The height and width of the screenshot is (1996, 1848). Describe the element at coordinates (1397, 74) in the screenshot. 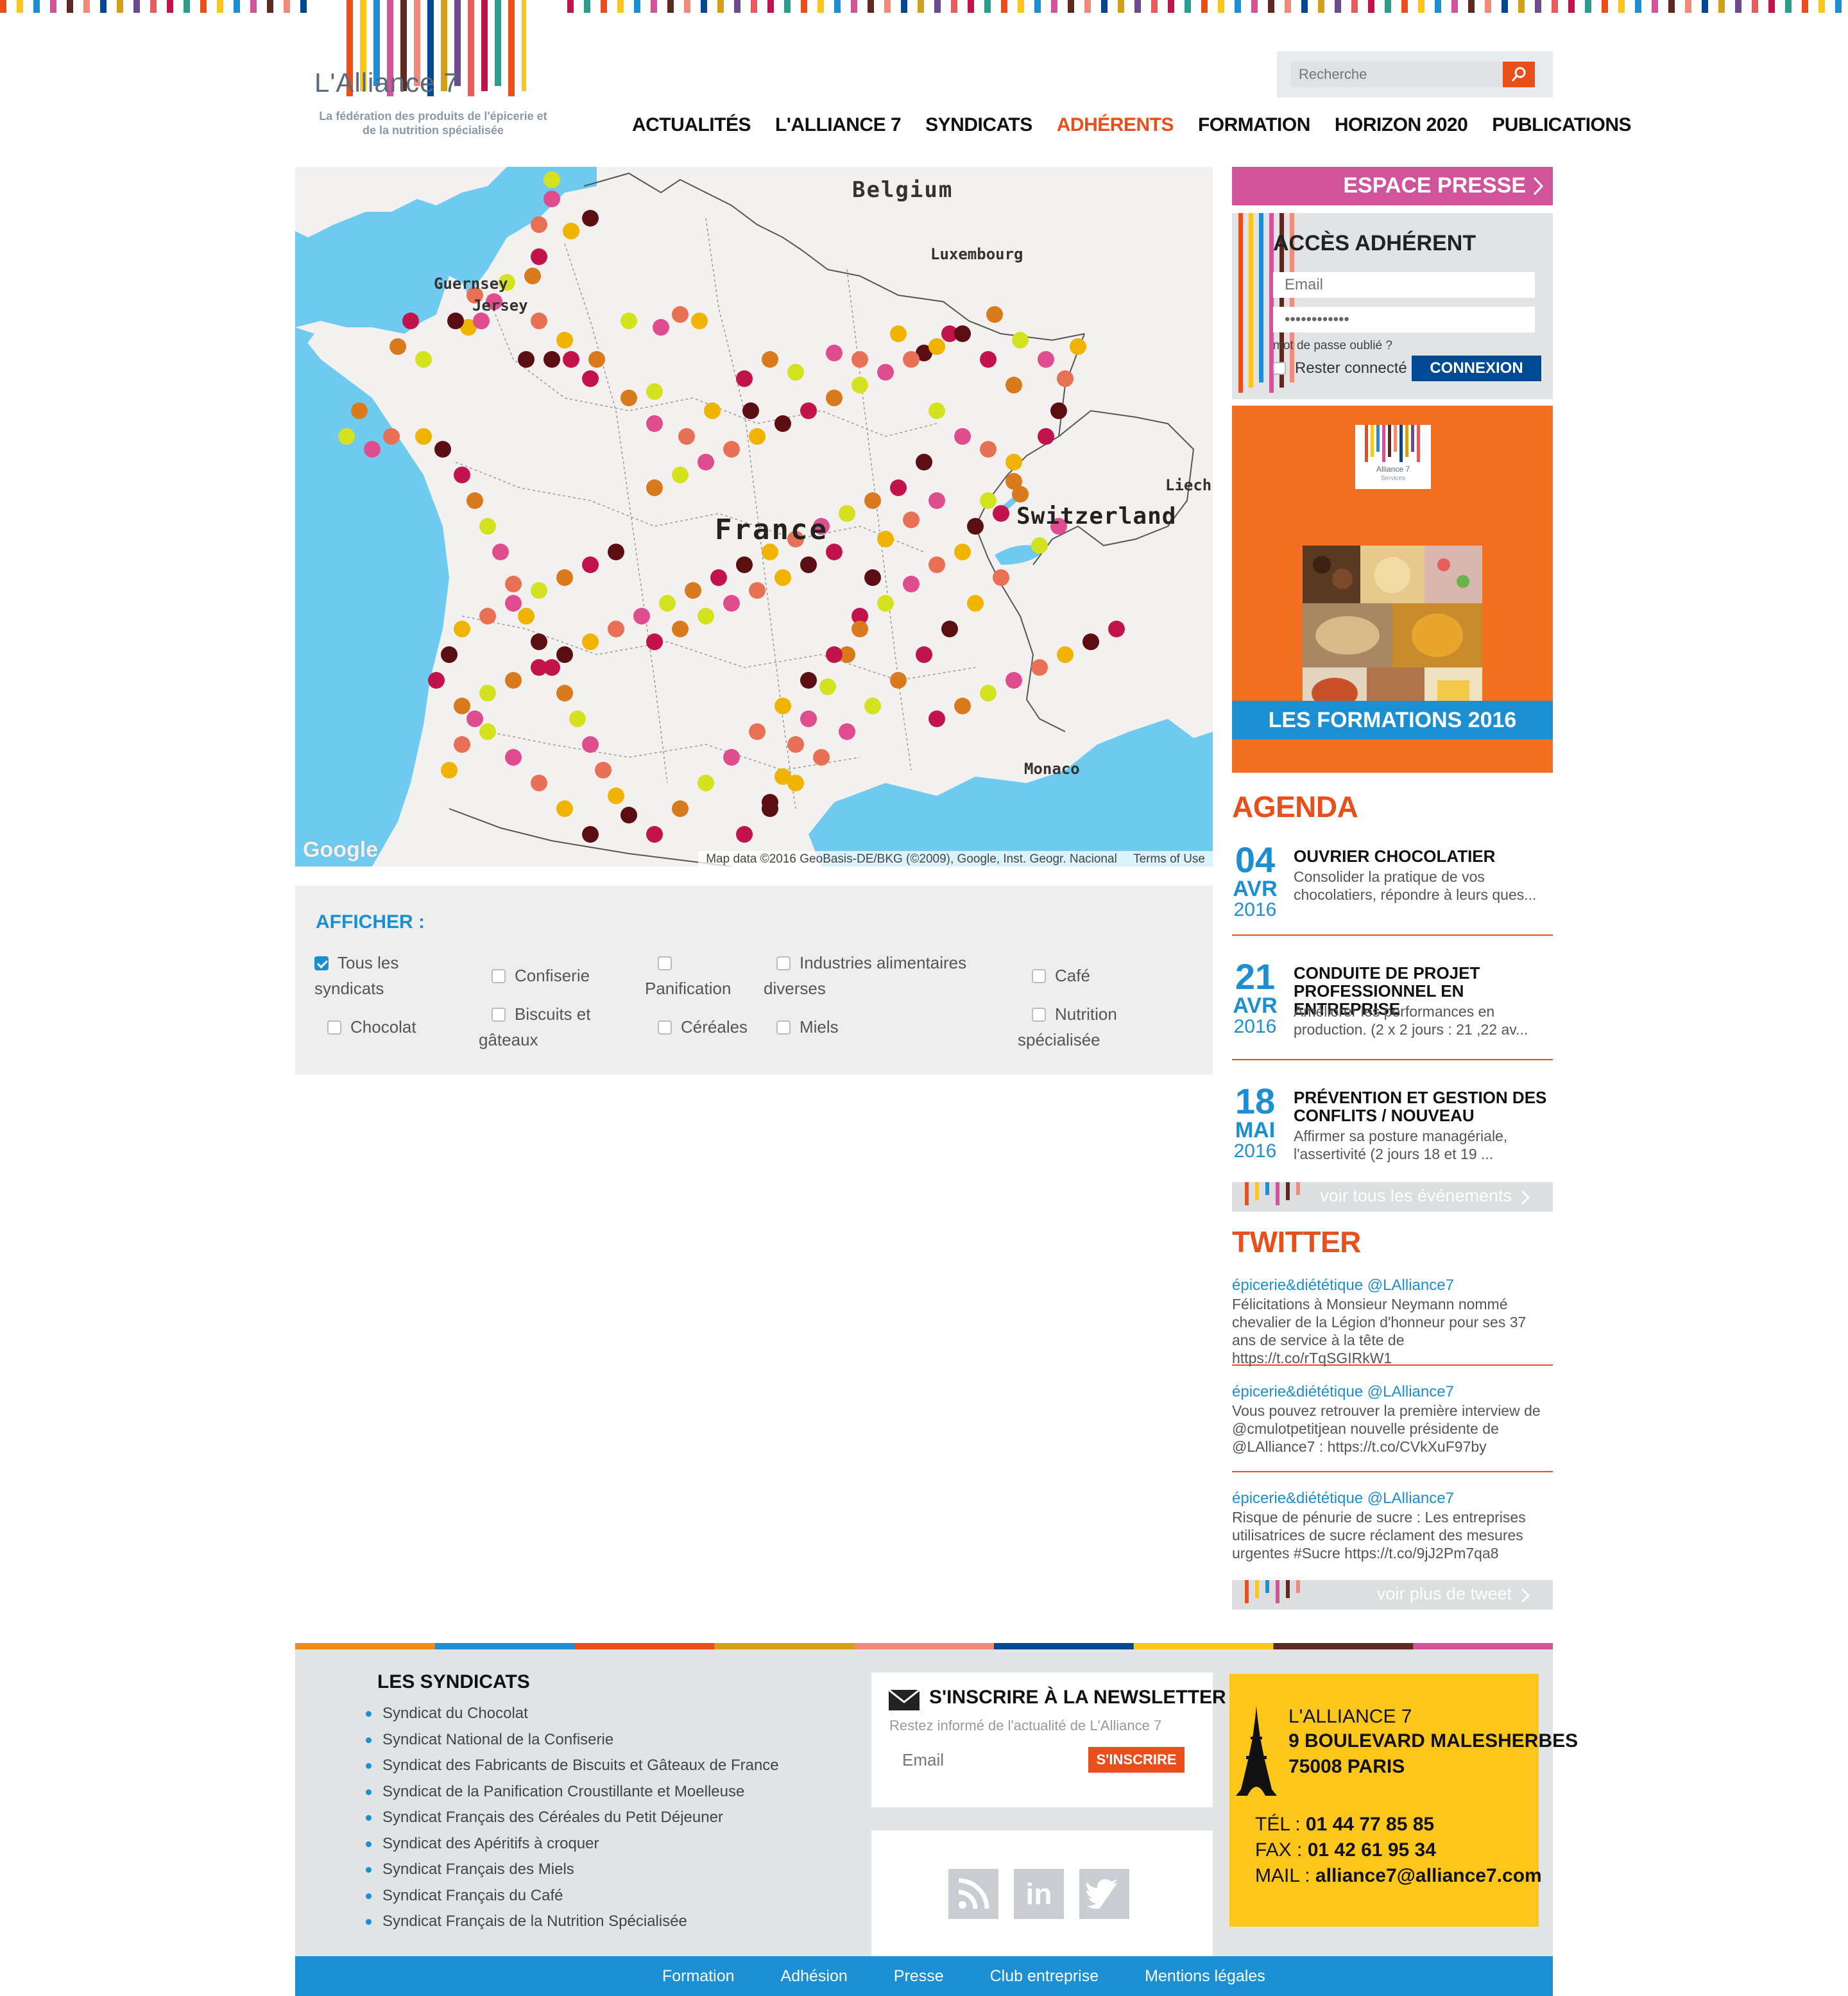

I see `search-input` at that location.